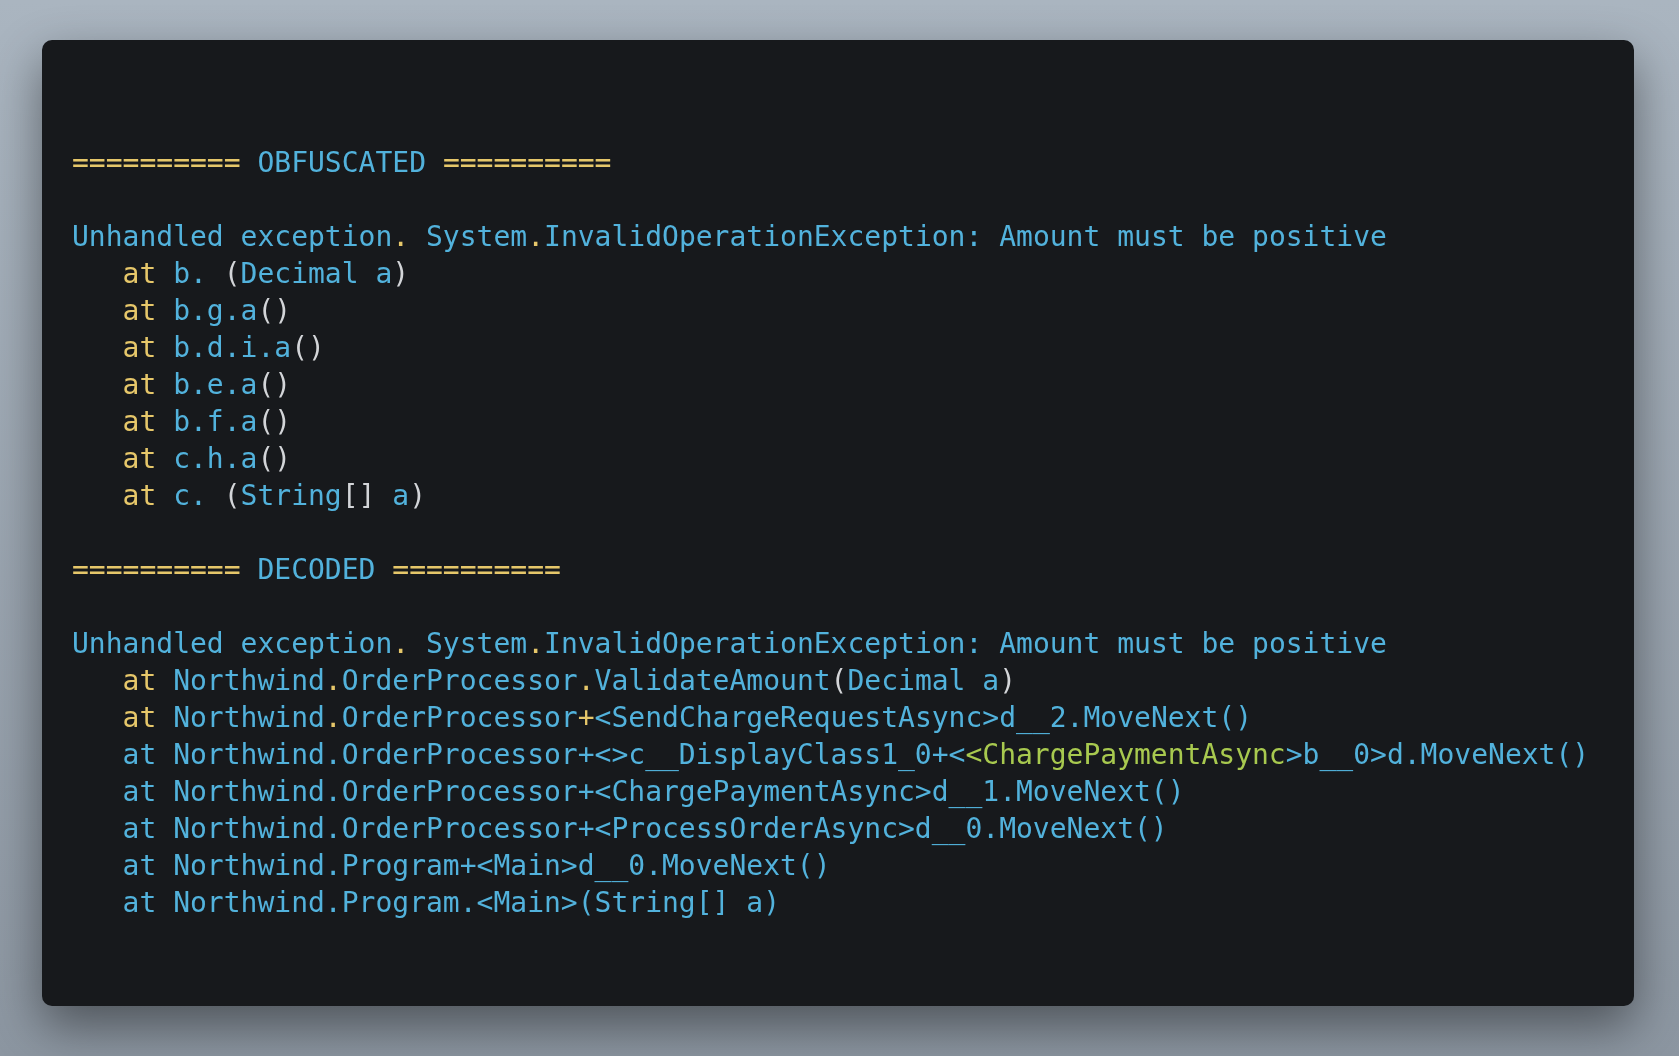 Image resolution: width=1679 pixels, height=1056 pixels. What do you see at coordinates (342, 163) in the screenshot?
I see `section-header: ========== OBFUSCATED ==========` at bounding box center [342, 163].